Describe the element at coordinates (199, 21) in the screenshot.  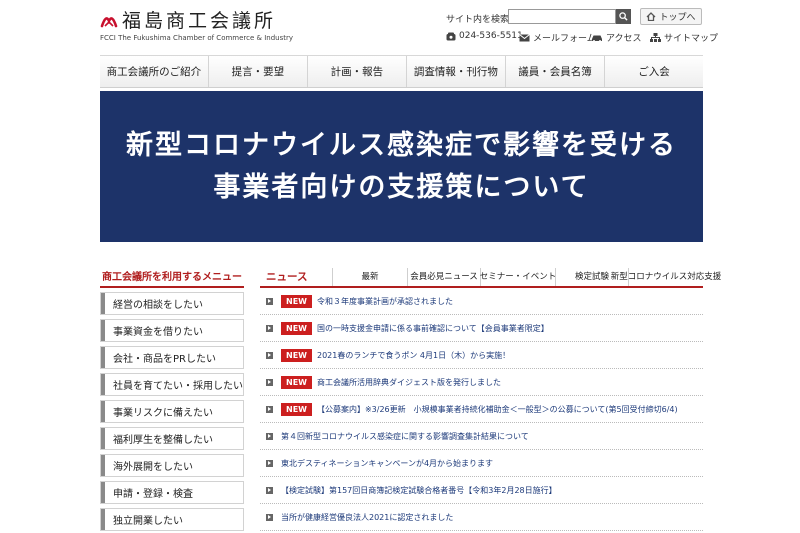
I see `logo-title: 福島商工会議所` at that location.